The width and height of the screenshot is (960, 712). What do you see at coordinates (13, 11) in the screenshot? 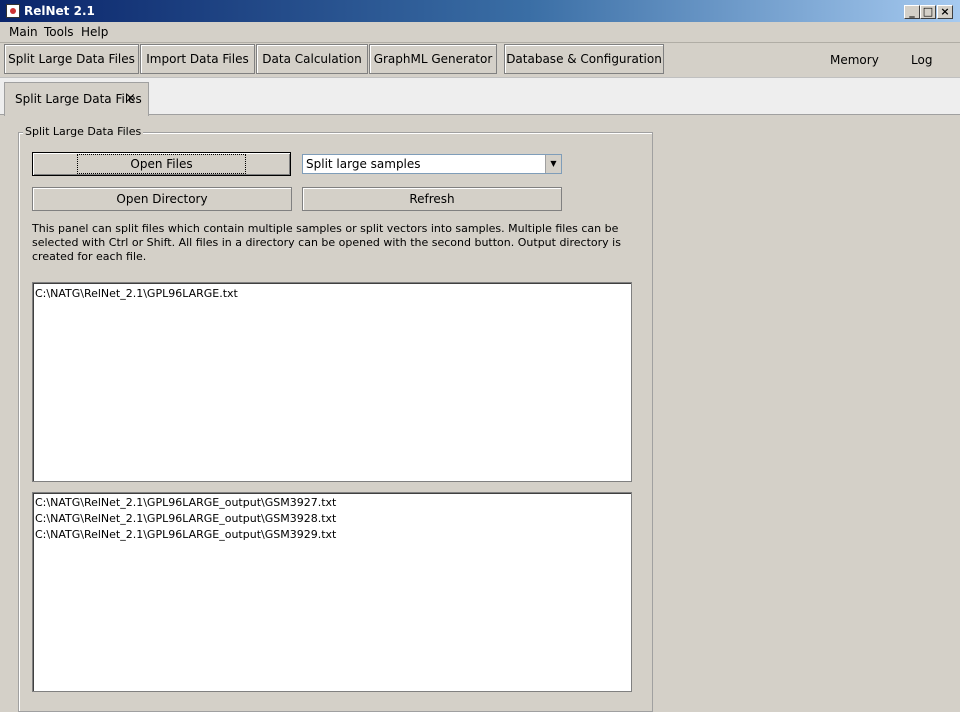
I see `java-icon` at bounding box center [13, 11].